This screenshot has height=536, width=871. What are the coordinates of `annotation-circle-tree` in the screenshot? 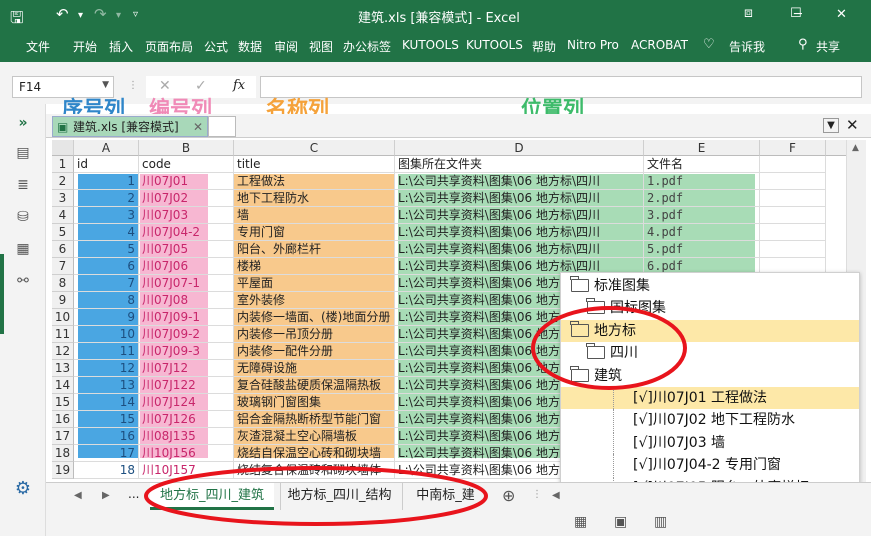 It's located at (609, 348).